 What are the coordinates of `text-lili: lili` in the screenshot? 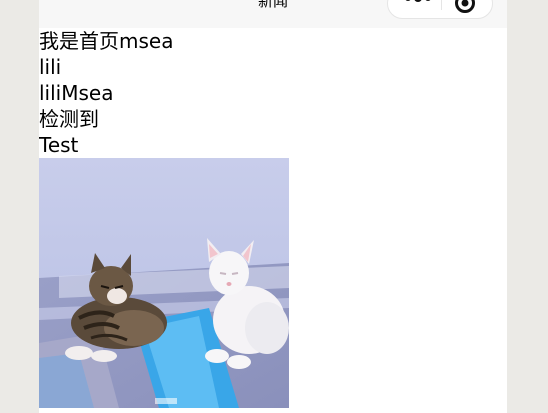 It's located at (50, 67).